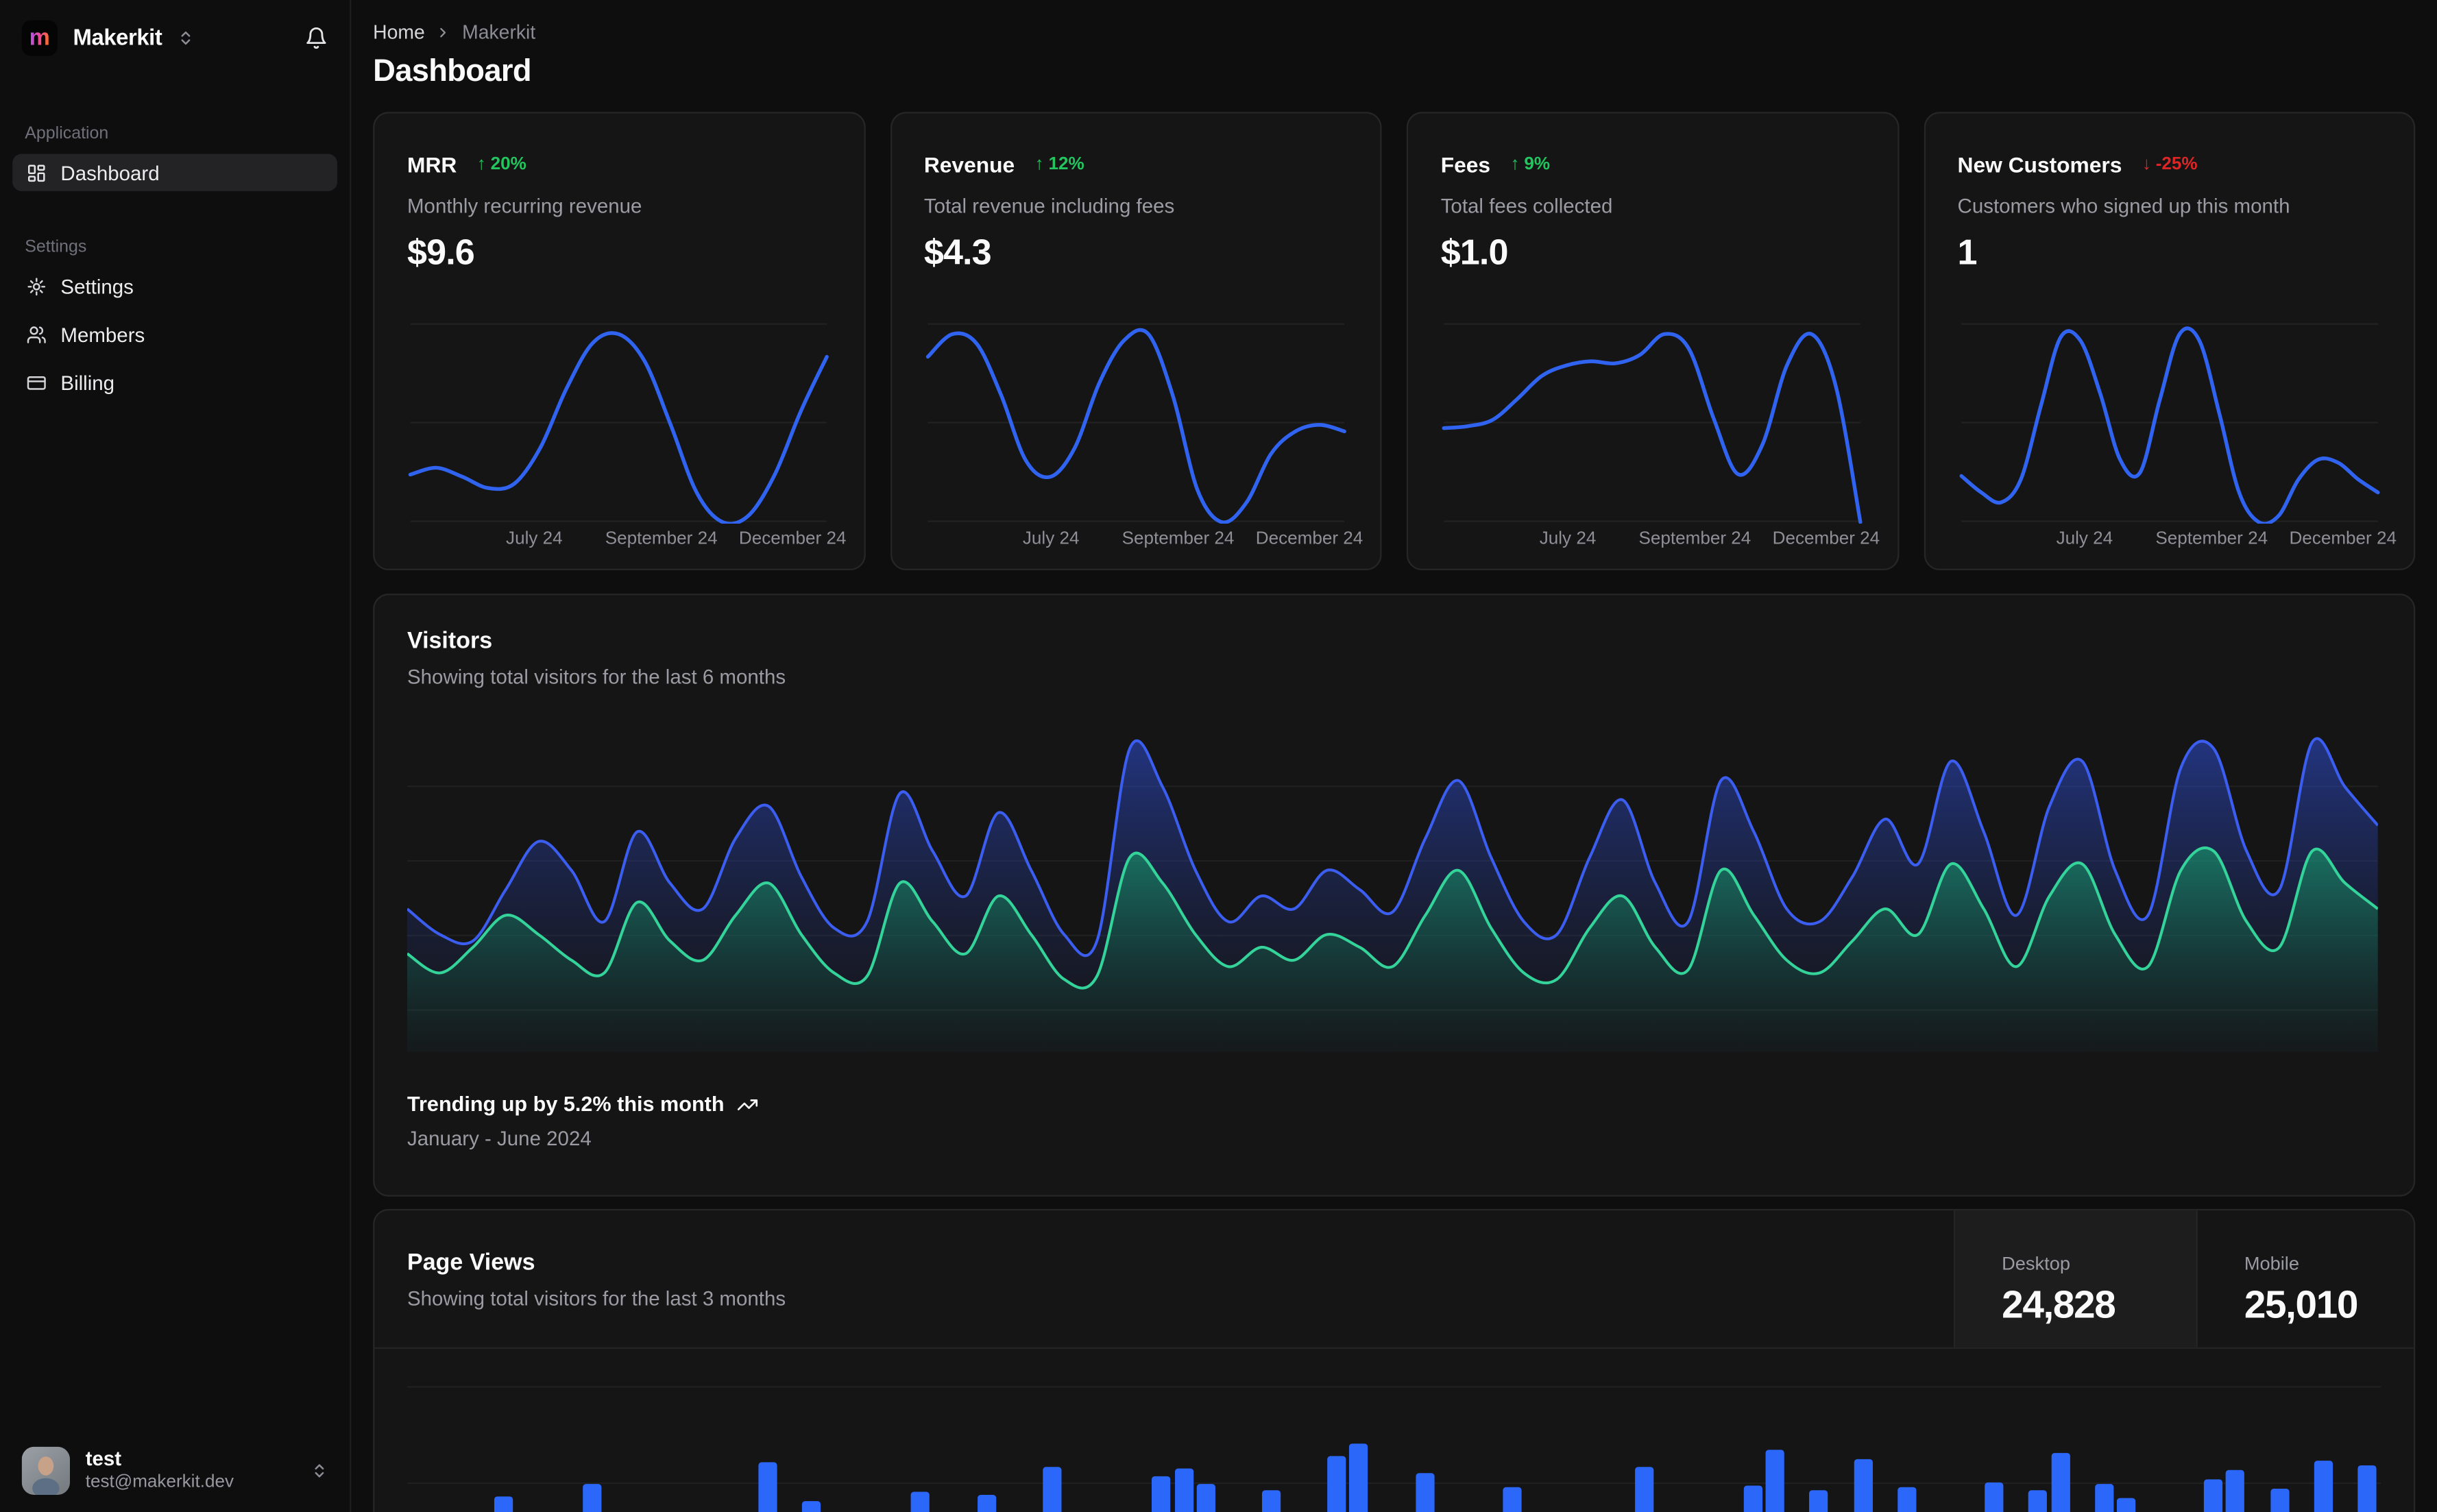  Describe the element at coordinates (102, 334) in the screenshot. I see `sidebar-item-label: Members` at that location.